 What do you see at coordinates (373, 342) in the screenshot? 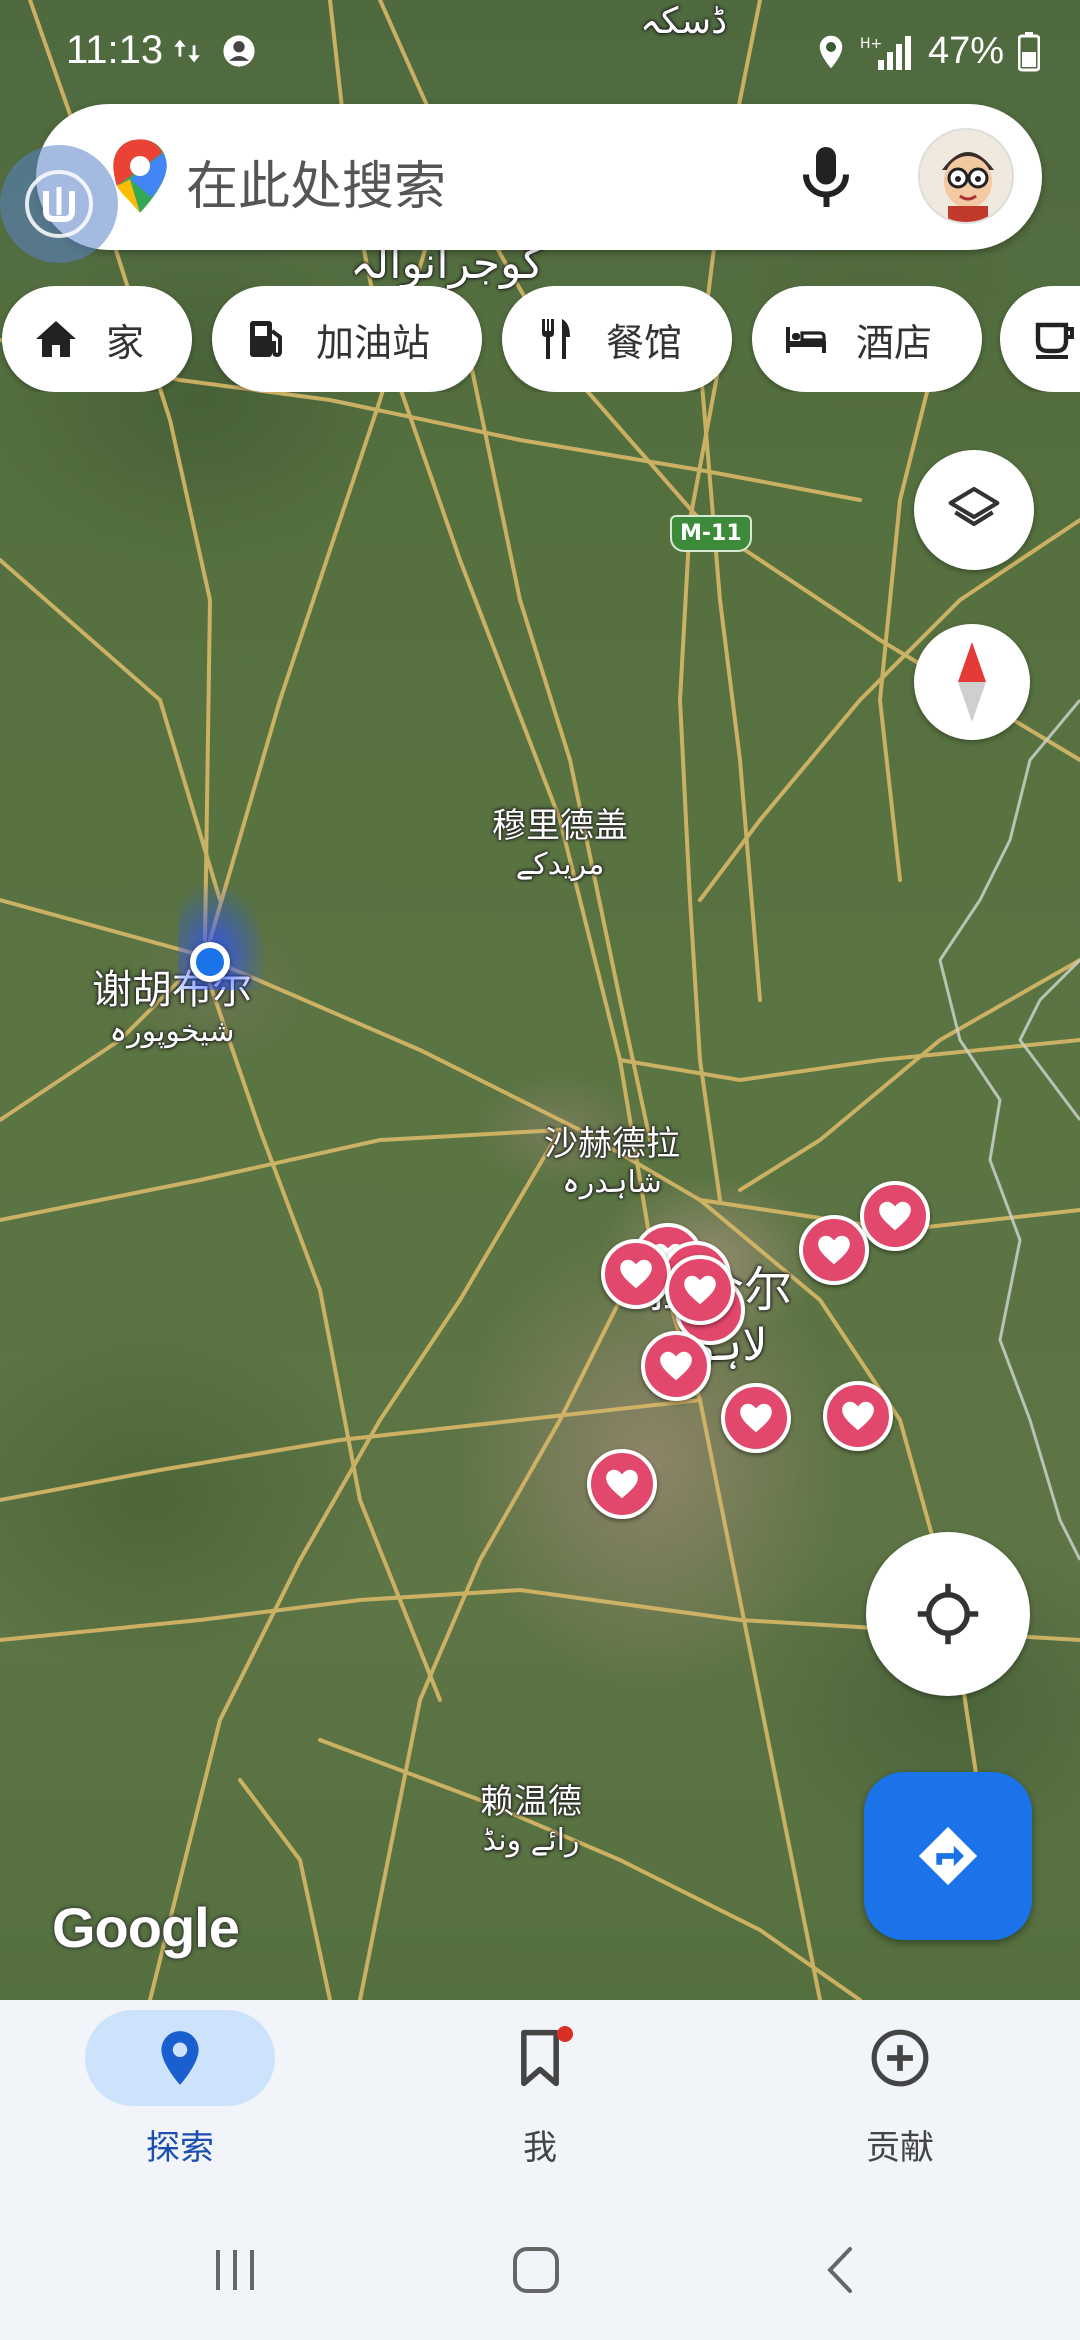
I see `chip-label: 加油站` at bounding box center [373, 342].